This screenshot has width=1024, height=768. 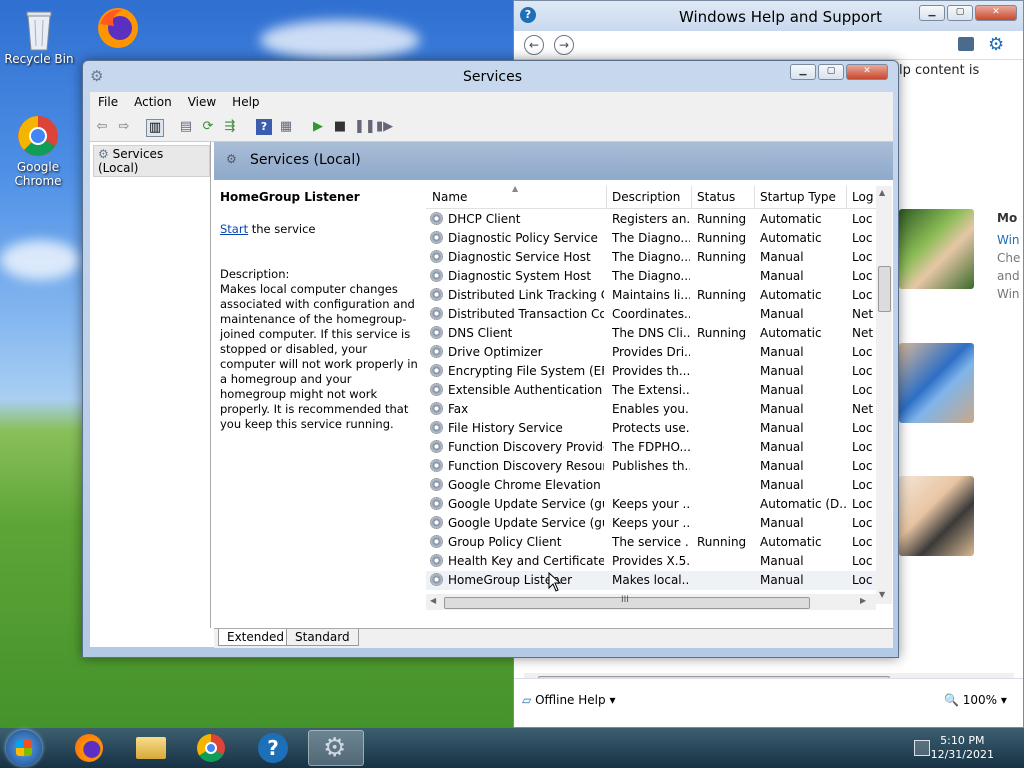 I want to click on forward-arrow-icon: →, so click(x=564, y=45).